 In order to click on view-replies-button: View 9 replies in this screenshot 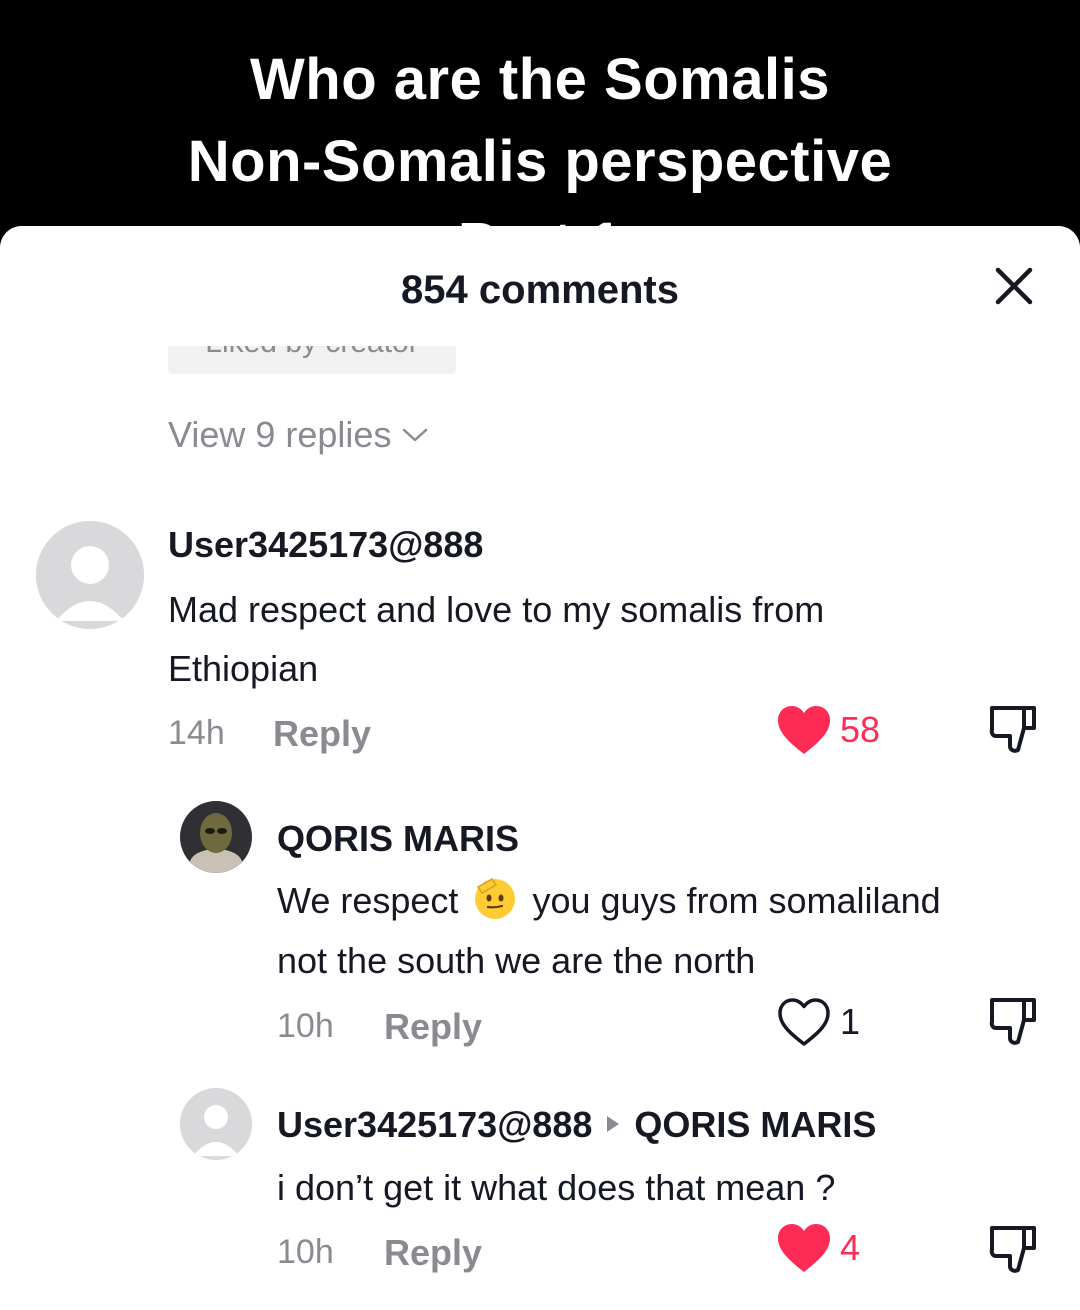, I will do `click(298, 435)`.